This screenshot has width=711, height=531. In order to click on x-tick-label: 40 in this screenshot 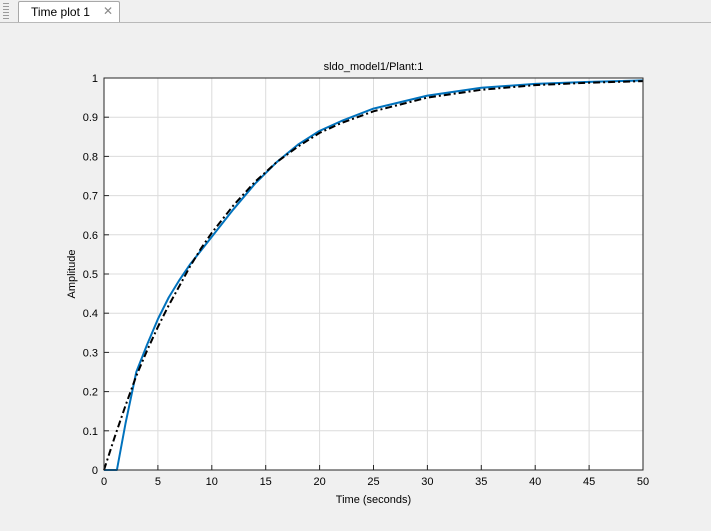, I will do `click(535, 482)`.